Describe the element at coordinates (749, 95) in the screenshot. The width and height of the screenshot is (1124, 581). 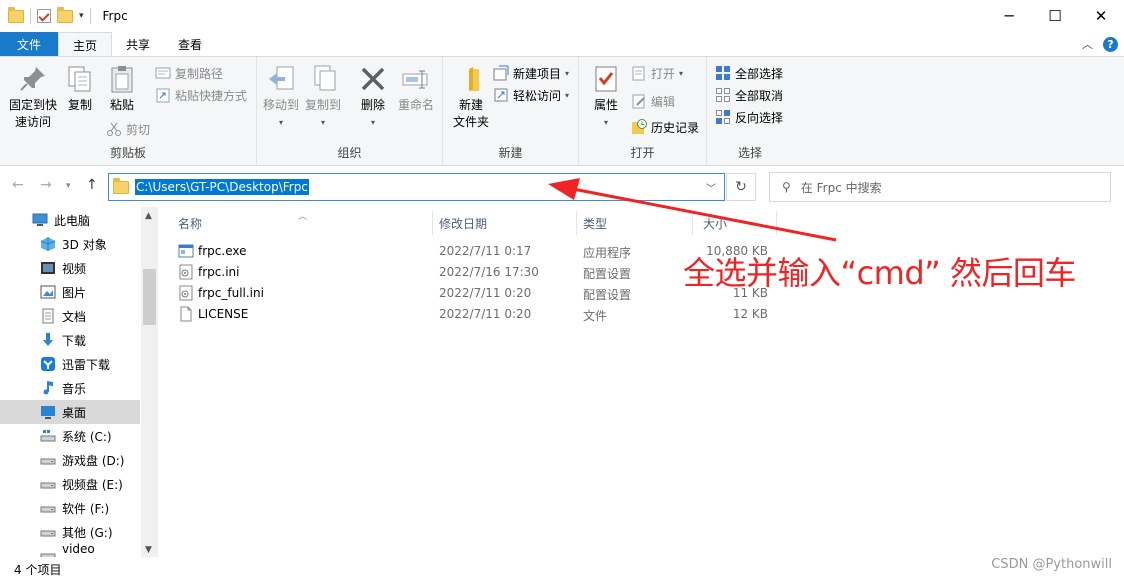
I see `select-none-button: 全部取消` at that location.